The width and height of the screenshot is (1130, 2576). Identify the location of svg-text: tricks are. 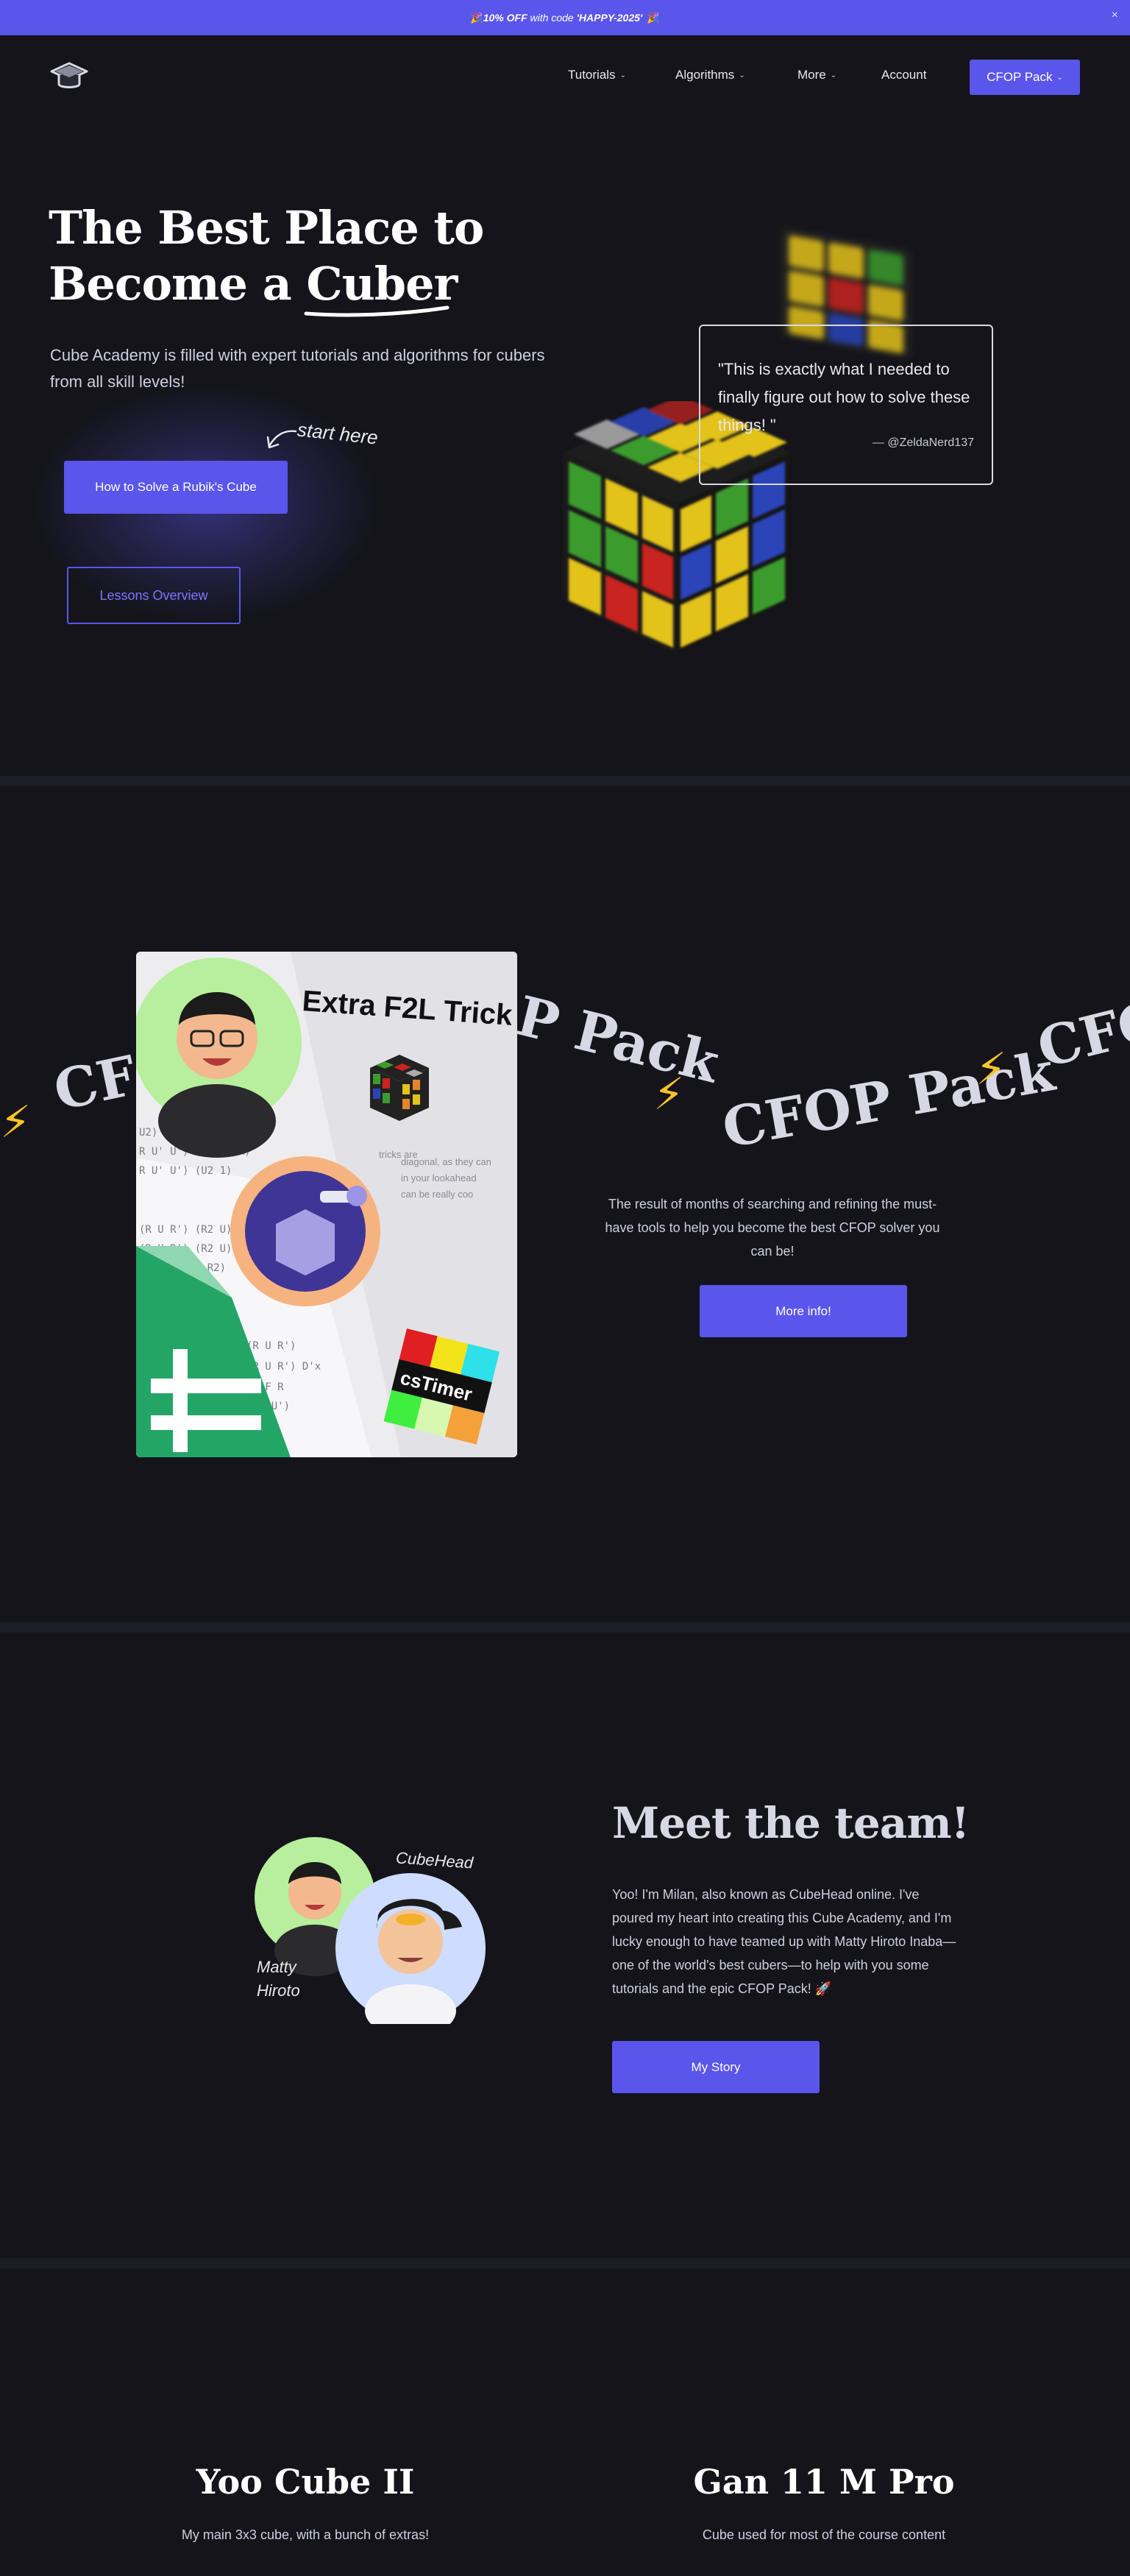
(399, 1154).